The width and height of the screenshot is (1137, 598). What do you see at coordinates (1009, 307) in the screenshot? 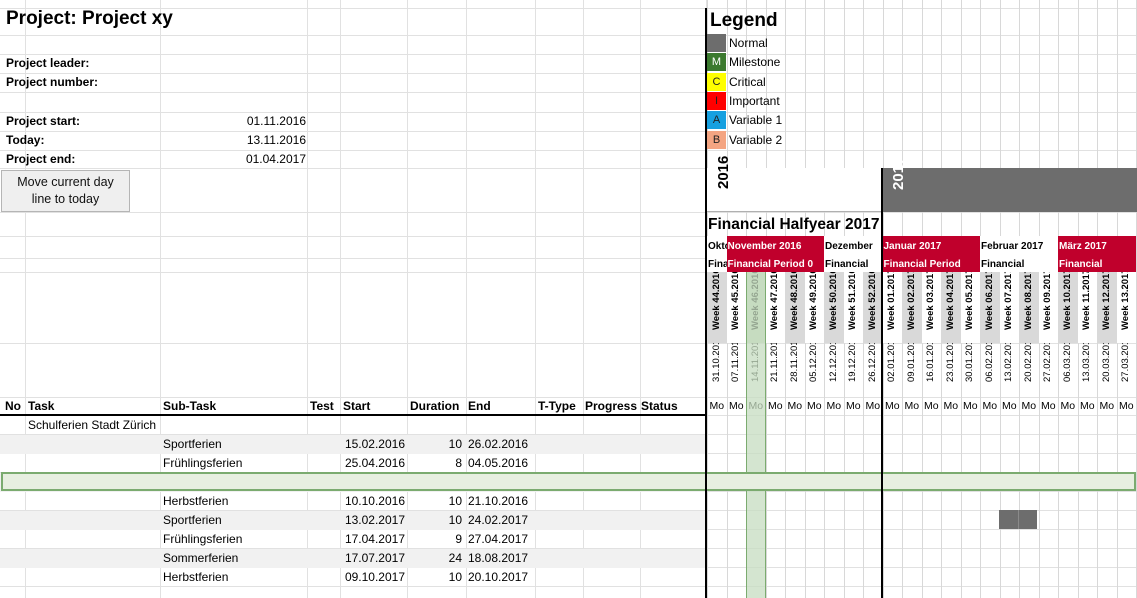
I see `week-header-cell: Week 07.2017` at bounding box center [1009, 307].